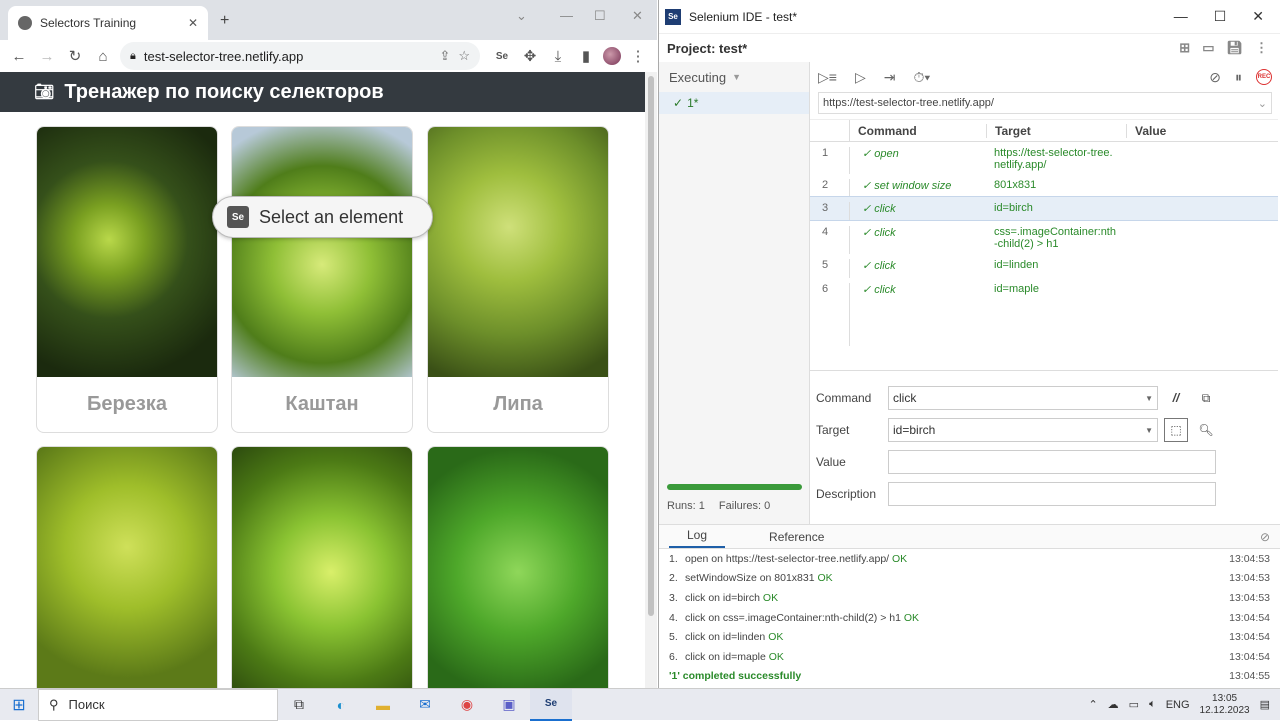 This screenshot has width=1280, height=721. What do you see at coordinates (1206, 398) in the screenshot?
I see `open-reference-icon: ⧉` at bounding box center [1206, 398].